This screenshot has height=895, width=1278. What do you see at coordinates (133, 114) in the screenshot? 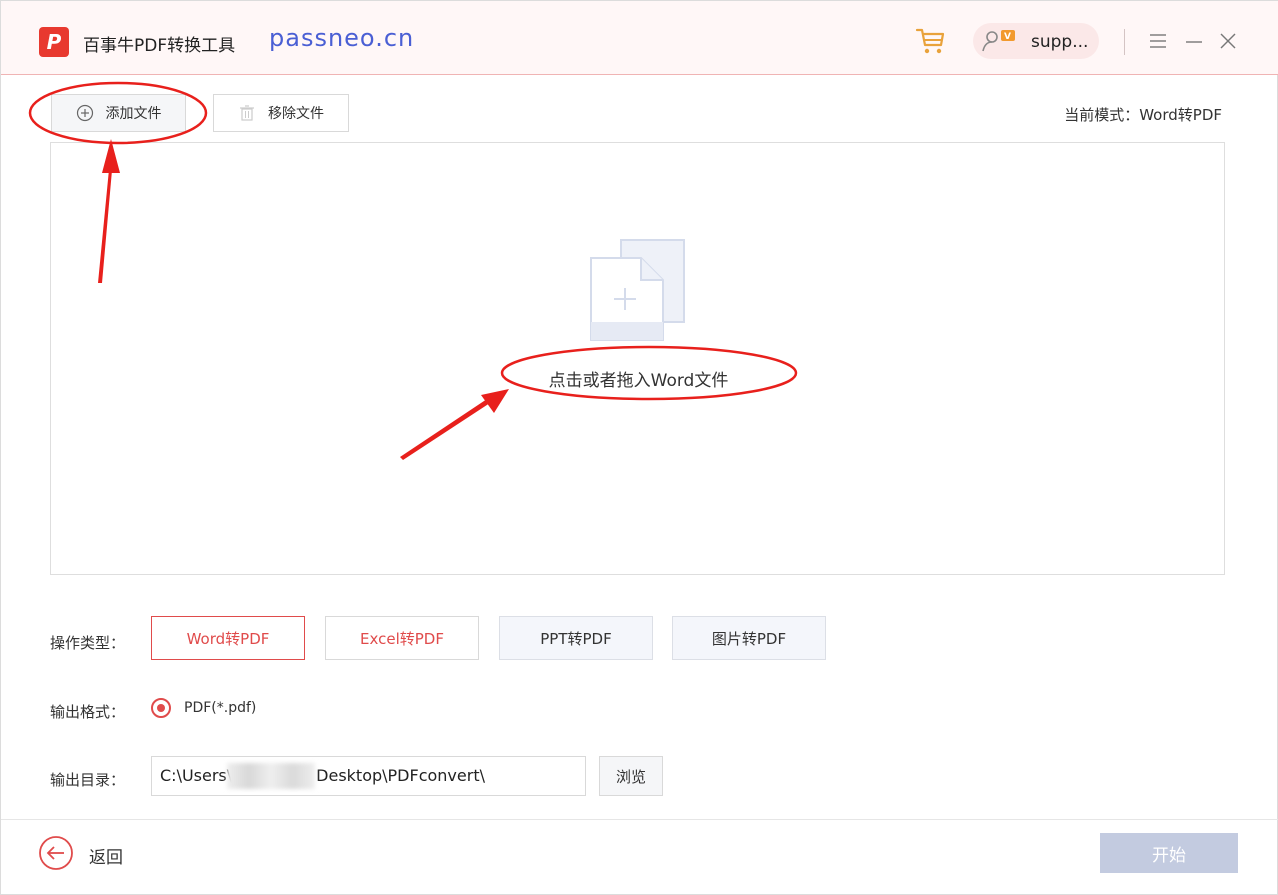
I see `add-file-label: 添加文件` at bounding box center [133, 114].